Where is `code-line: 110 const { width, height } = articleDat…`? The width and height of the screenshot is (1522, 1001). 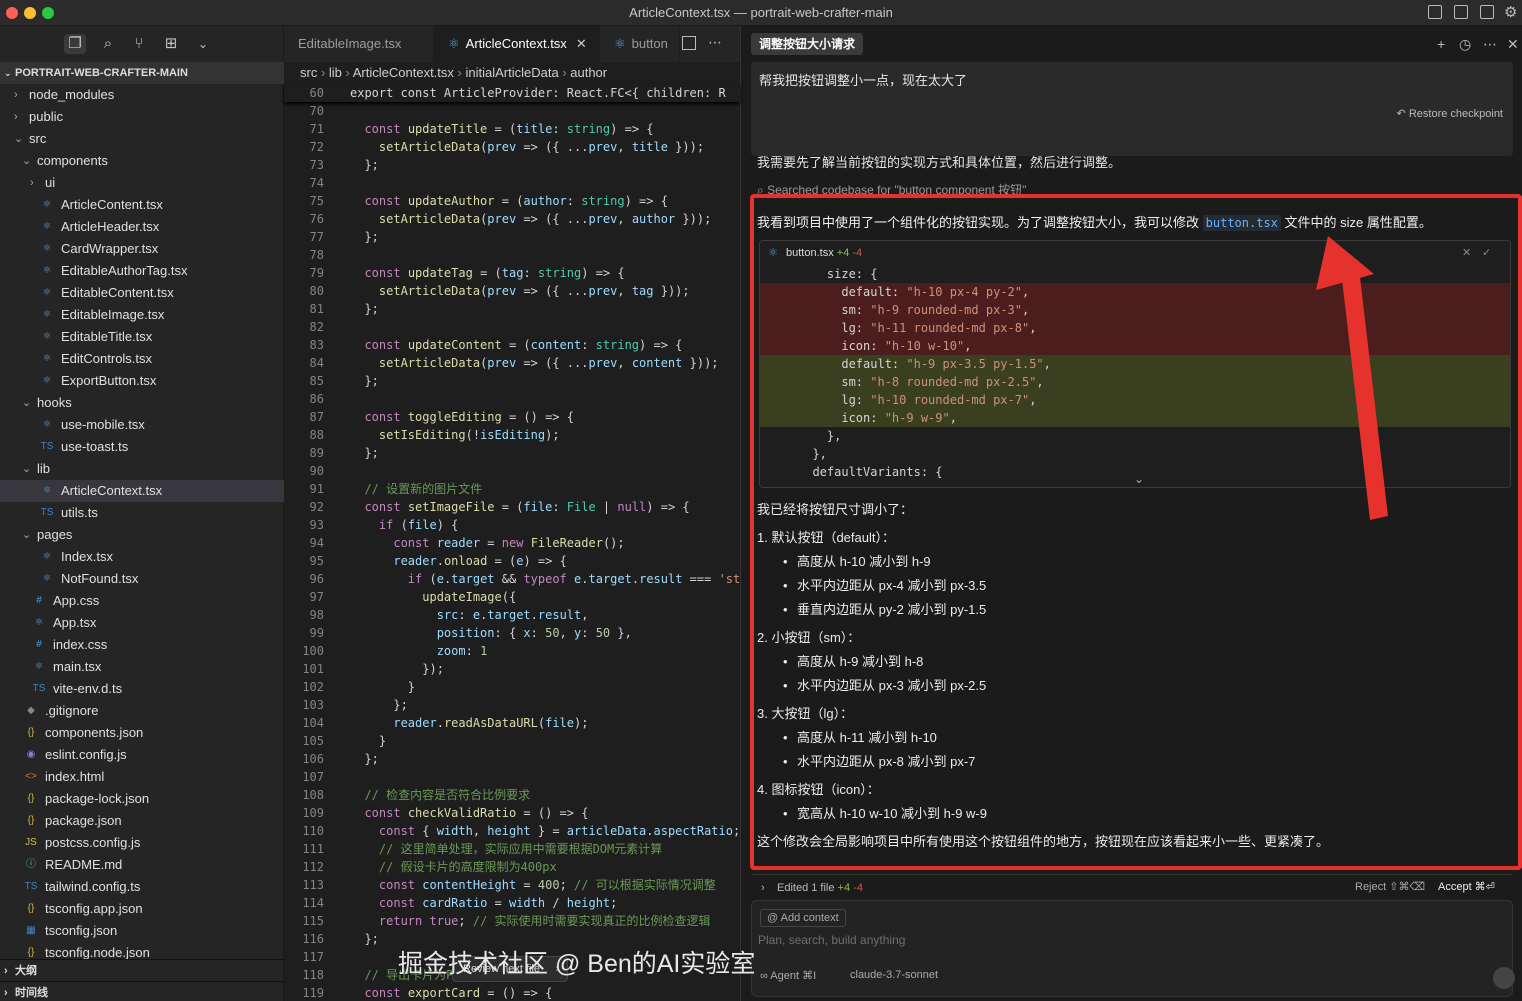 code-line: 110 const { width, height } = articleDat… is located at coordinates (512, 831).